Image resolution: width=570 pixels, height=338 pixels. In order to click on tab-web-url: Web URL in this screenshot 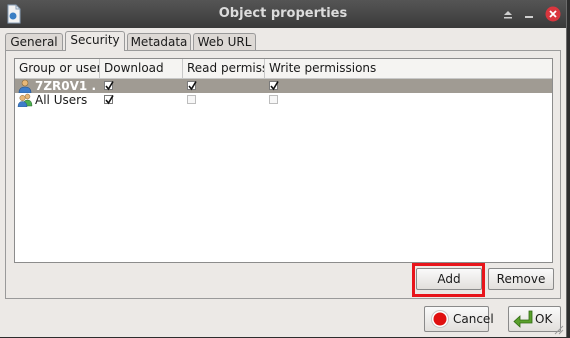, I will do `click(224, 41)`.